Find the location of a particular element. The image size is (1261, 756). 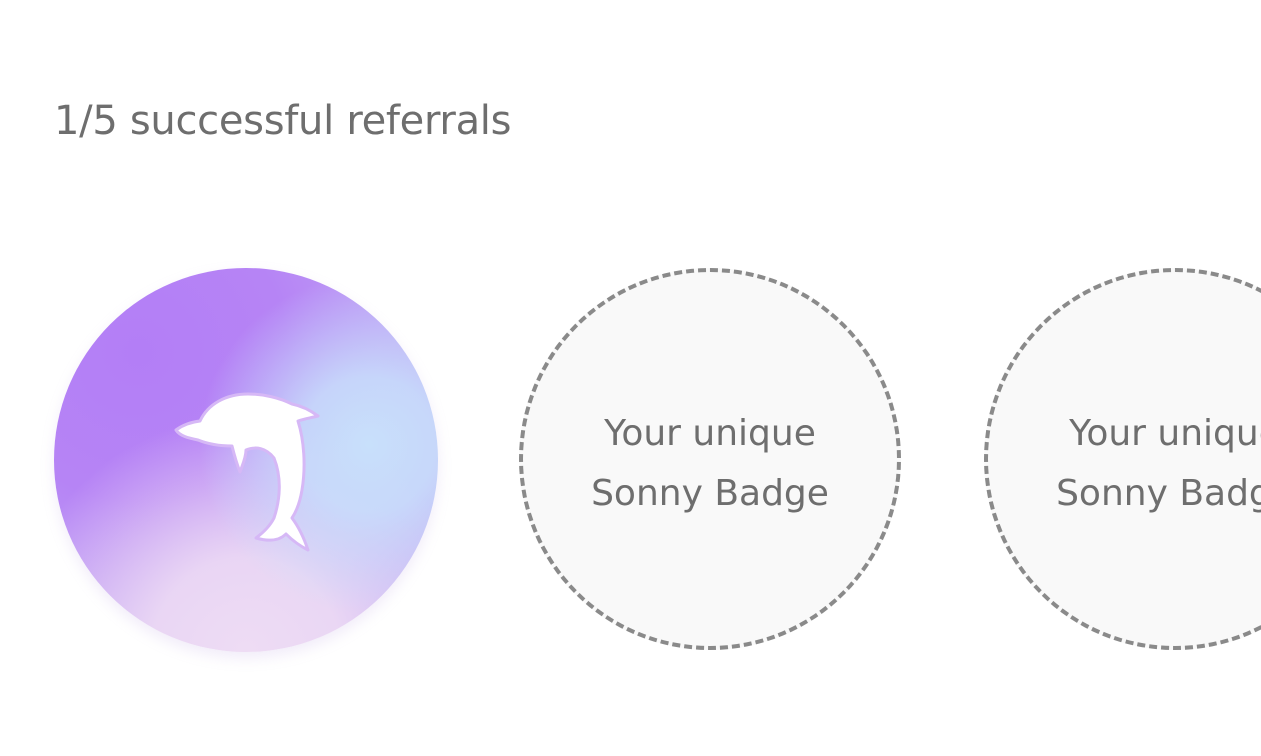

locked-badge: Your unique Sonny Badge is located at coordinates (1122, 459).